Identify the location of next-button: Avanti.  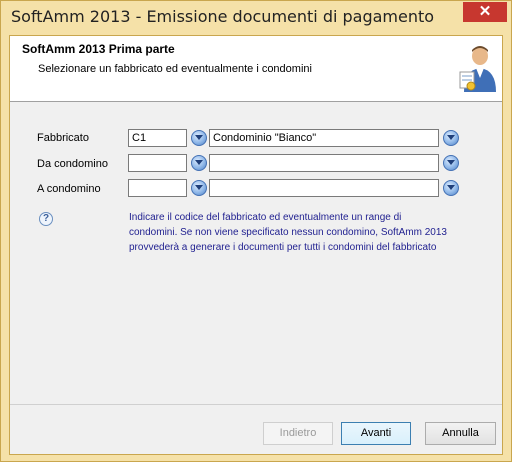
(376, 433).